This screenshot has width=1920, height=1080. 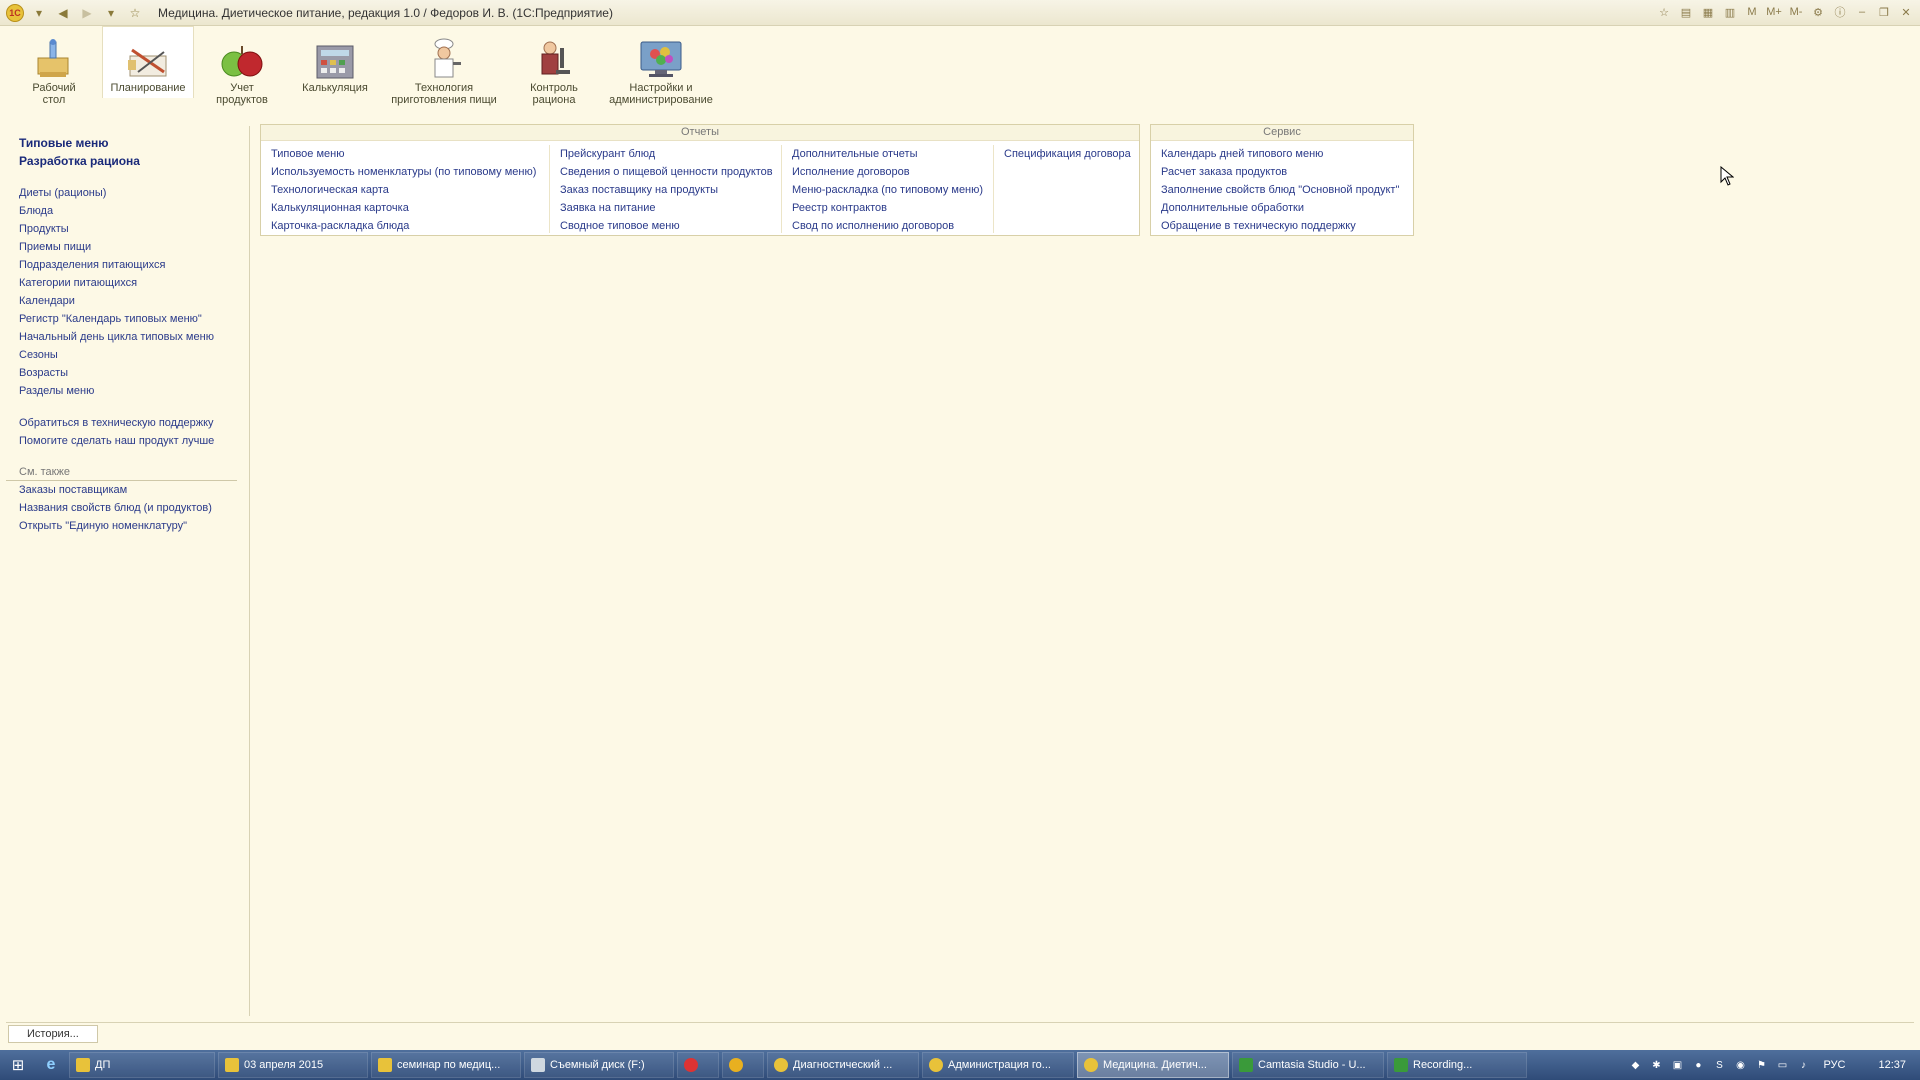 What do you see at coordinates (242, 71) in the screenshot?
I see `section-products: Учет продуктов` at bounding box center [242, 71].